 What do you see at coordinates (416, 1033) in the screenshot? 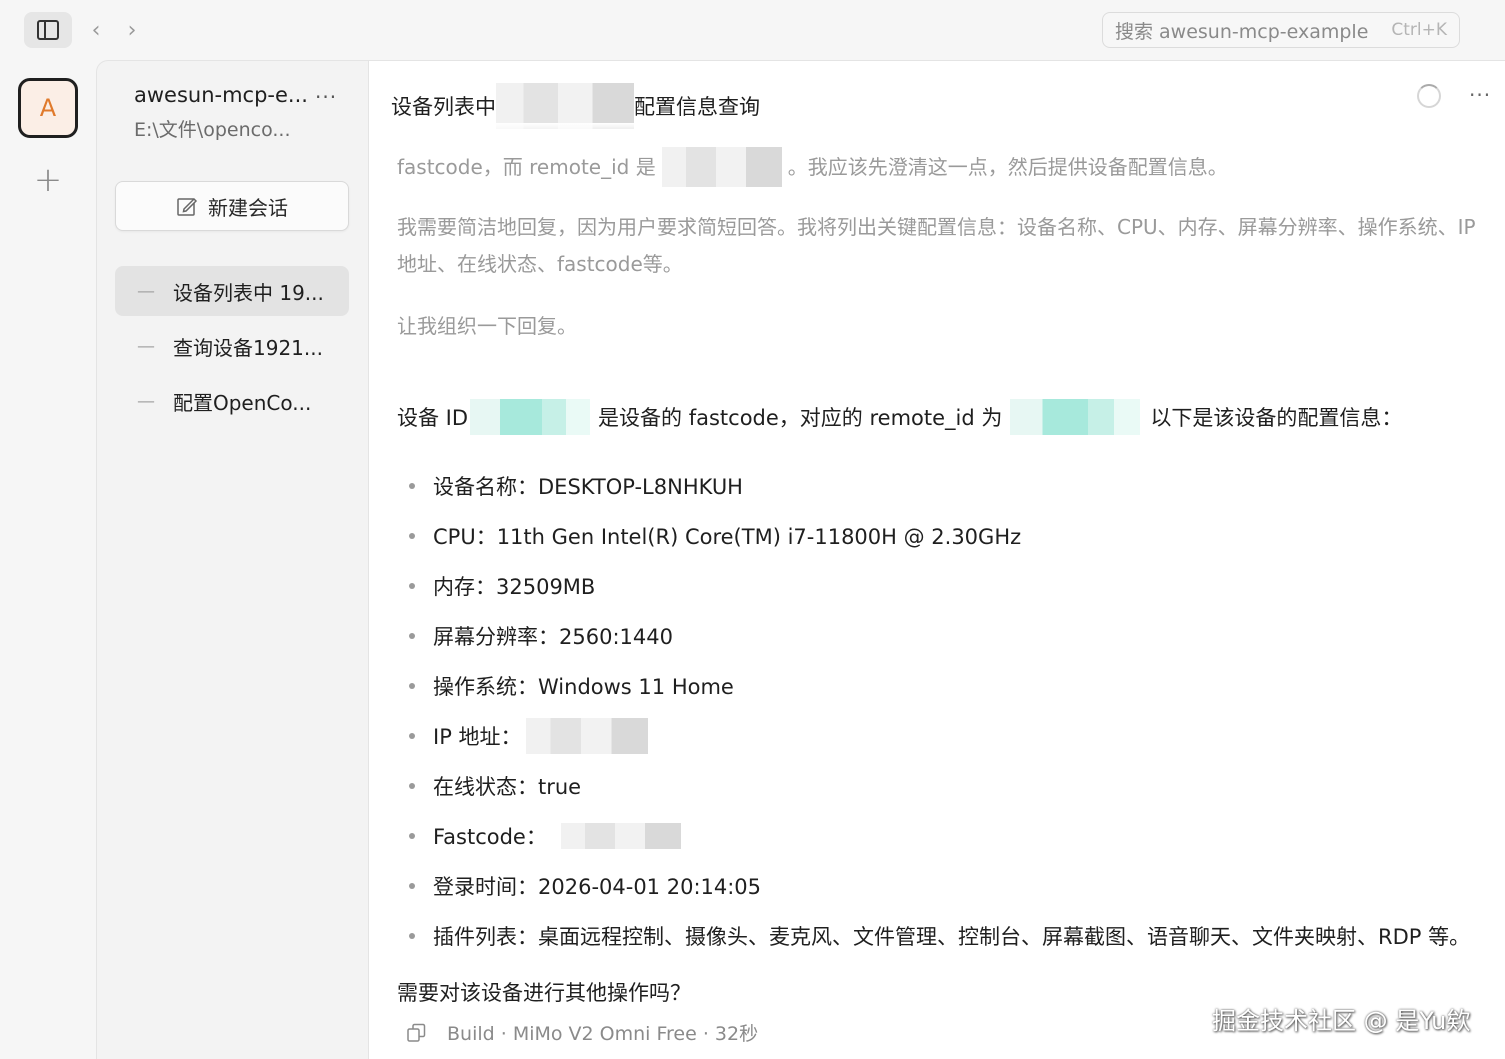
I see `copy-icon` at bounding box center [416, 1033].